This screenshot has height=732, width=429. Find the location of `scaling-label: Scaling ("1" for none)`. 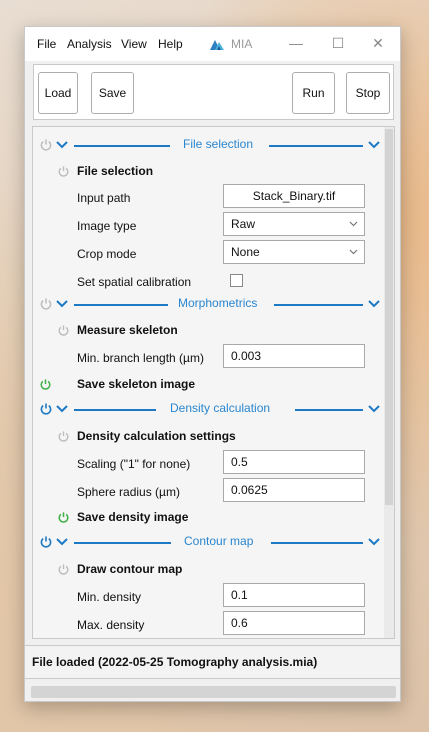

scaling-label: Scaling ("1" for none) is located at coordinates (134, 464).